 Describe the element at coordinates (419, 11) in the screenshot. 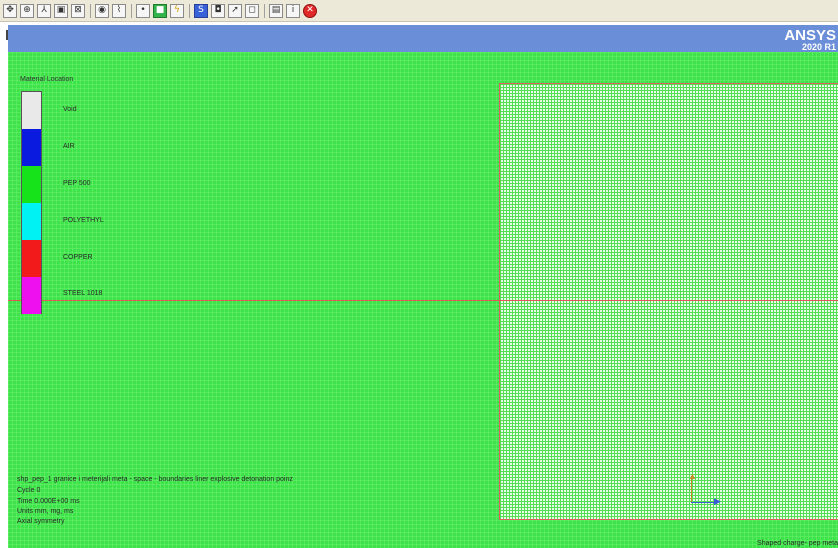

I see `toolbar: ✥ ⊕ ⅄ ▣ ⊠ ◉ ⌇ • ■ ϟ S ◘ ➚ ◻ ▤ i ✕` at that location.